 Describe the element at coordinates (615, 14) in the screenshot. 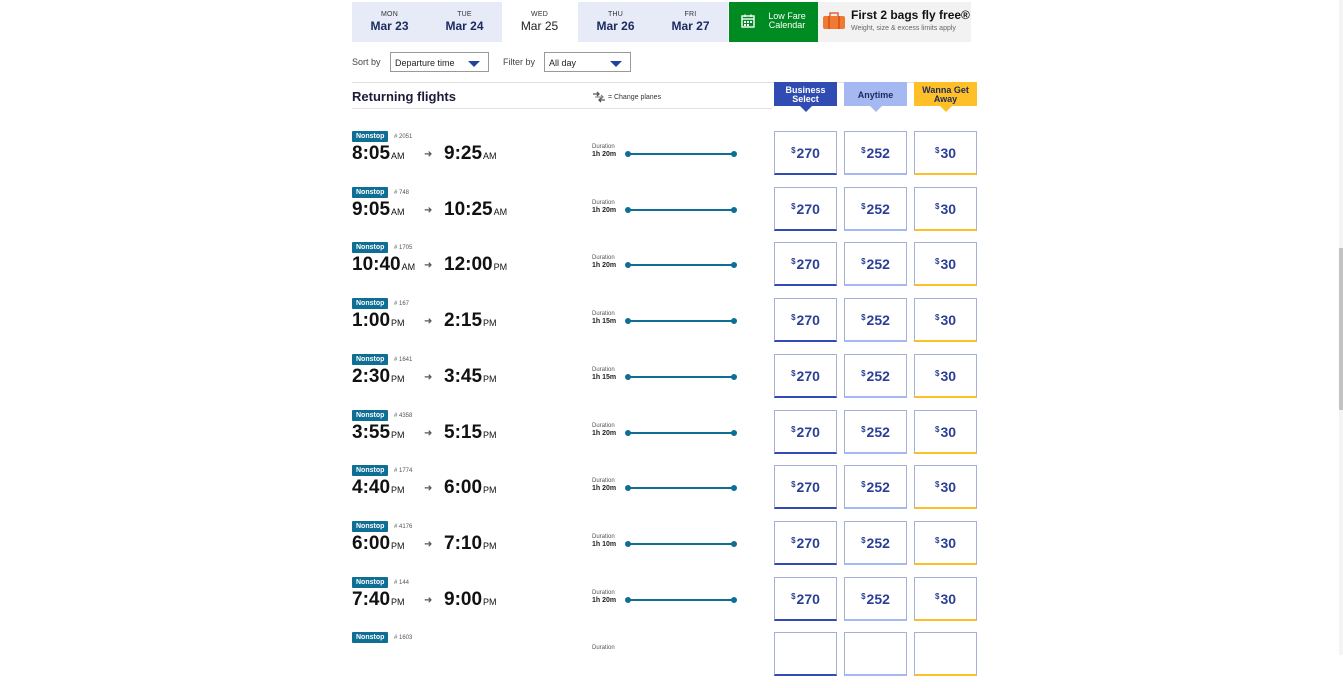

I see `date-dow: THU` at that location.